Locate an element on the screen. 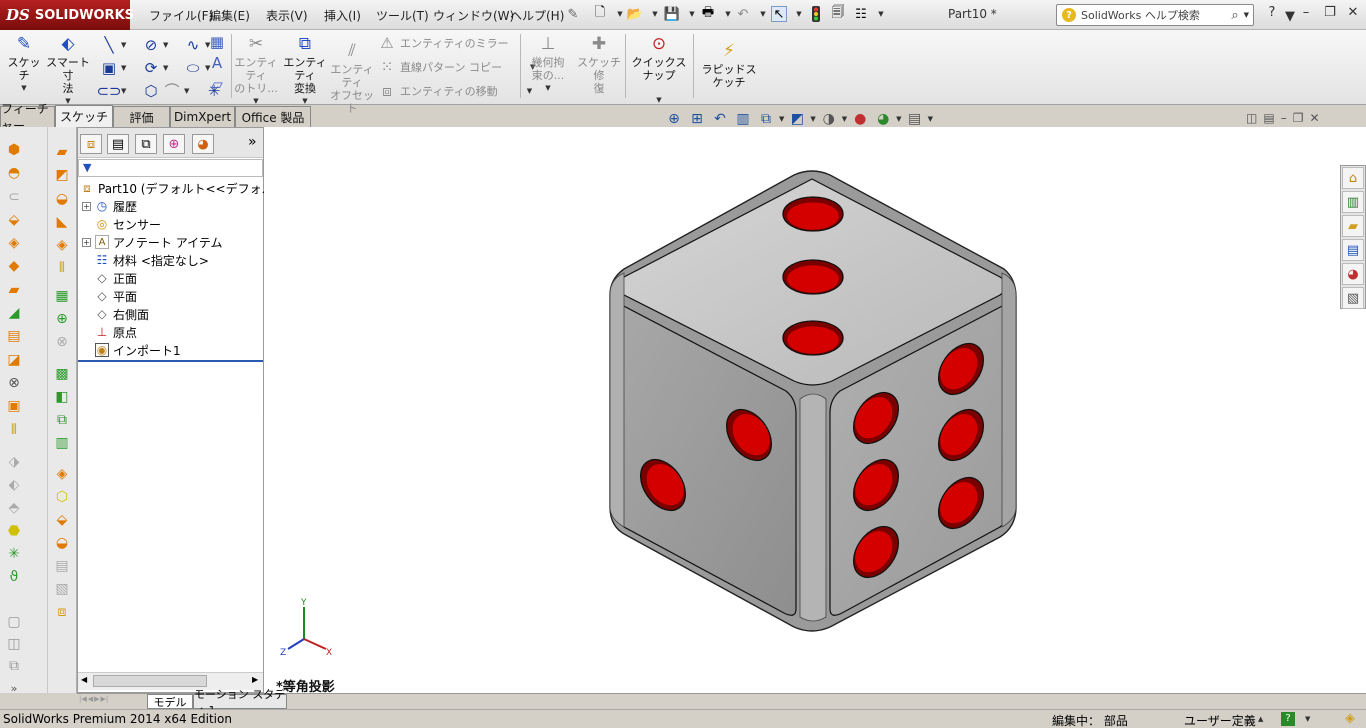 The image size is (1366, 728). menu-file: ファイル(F) is located at coordinates (181, 15).